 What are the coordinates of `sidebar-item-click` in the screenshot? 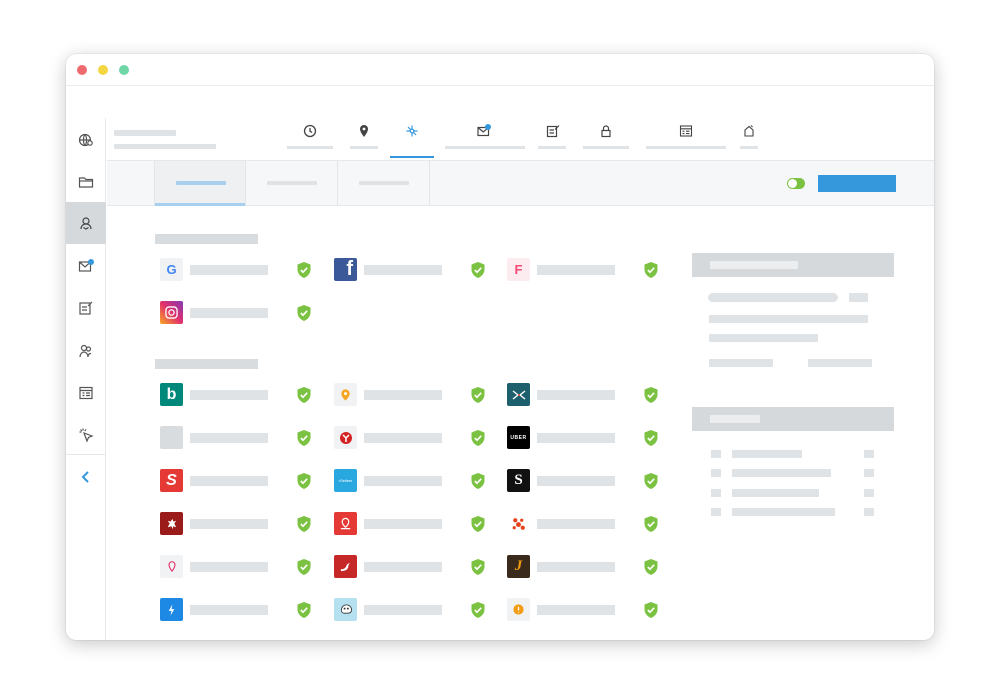 It's located at (86, 435).